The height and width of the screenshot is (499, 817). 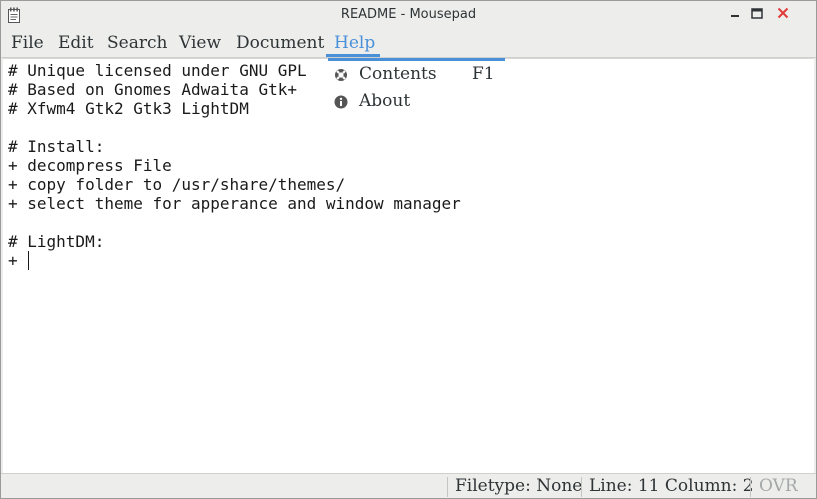 What do you see at coordinates (341, 75) in the screenshot?
I see `help-buoy-icon` at bounding box center [341, 75].